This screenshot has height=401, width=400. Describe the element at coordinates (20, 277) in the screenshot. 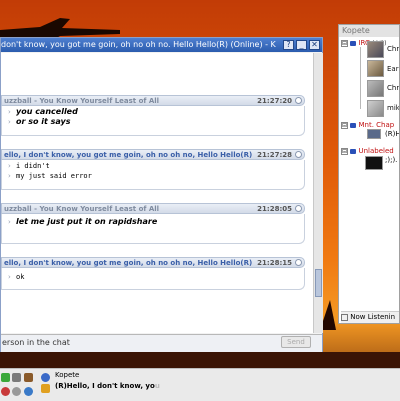

I see `message-line: ok` at that location.